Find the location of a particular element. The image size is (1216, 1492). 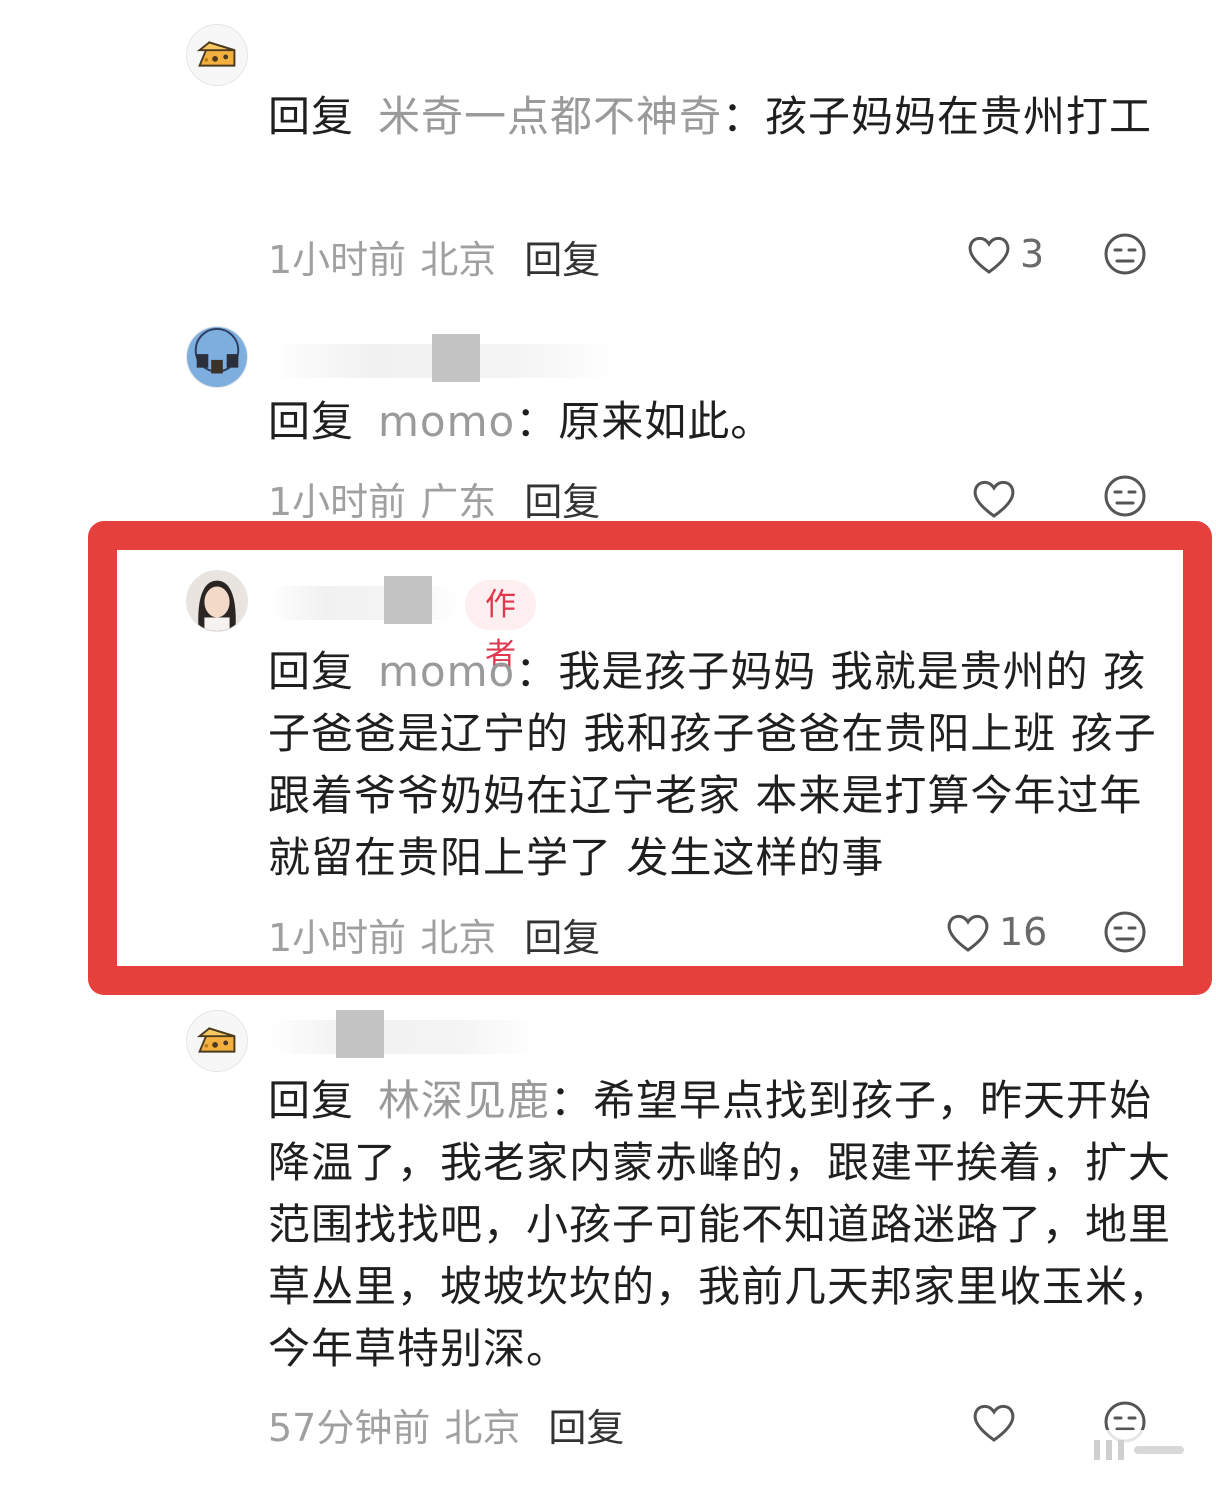

like-button: 16 is located at coordinates (996, 932).